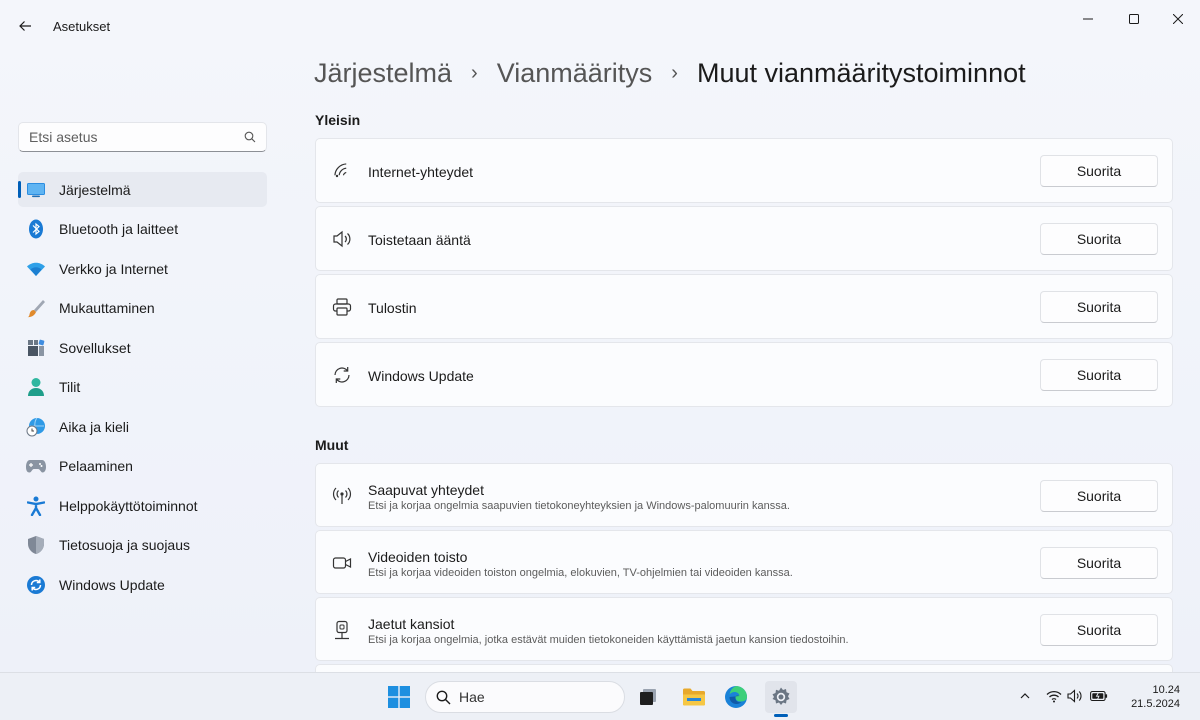  Describe the element at coordinates (1099, 630) in the screenshot. I see `run-shared-folders-button: Suorita` at that location.